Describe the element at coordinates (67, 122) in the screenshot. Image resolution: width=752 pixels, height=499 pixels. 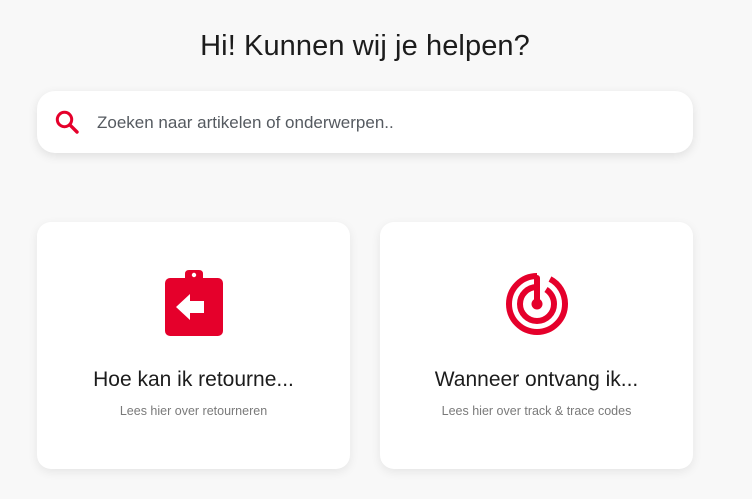
I see `search-icon` at that location.